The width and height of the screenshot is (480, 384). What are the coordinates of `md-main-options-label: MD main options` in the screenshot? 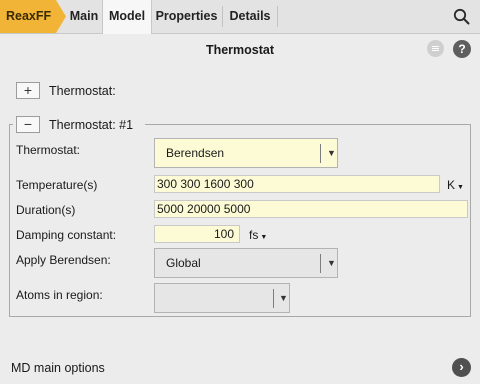 It's located at (58, 368).